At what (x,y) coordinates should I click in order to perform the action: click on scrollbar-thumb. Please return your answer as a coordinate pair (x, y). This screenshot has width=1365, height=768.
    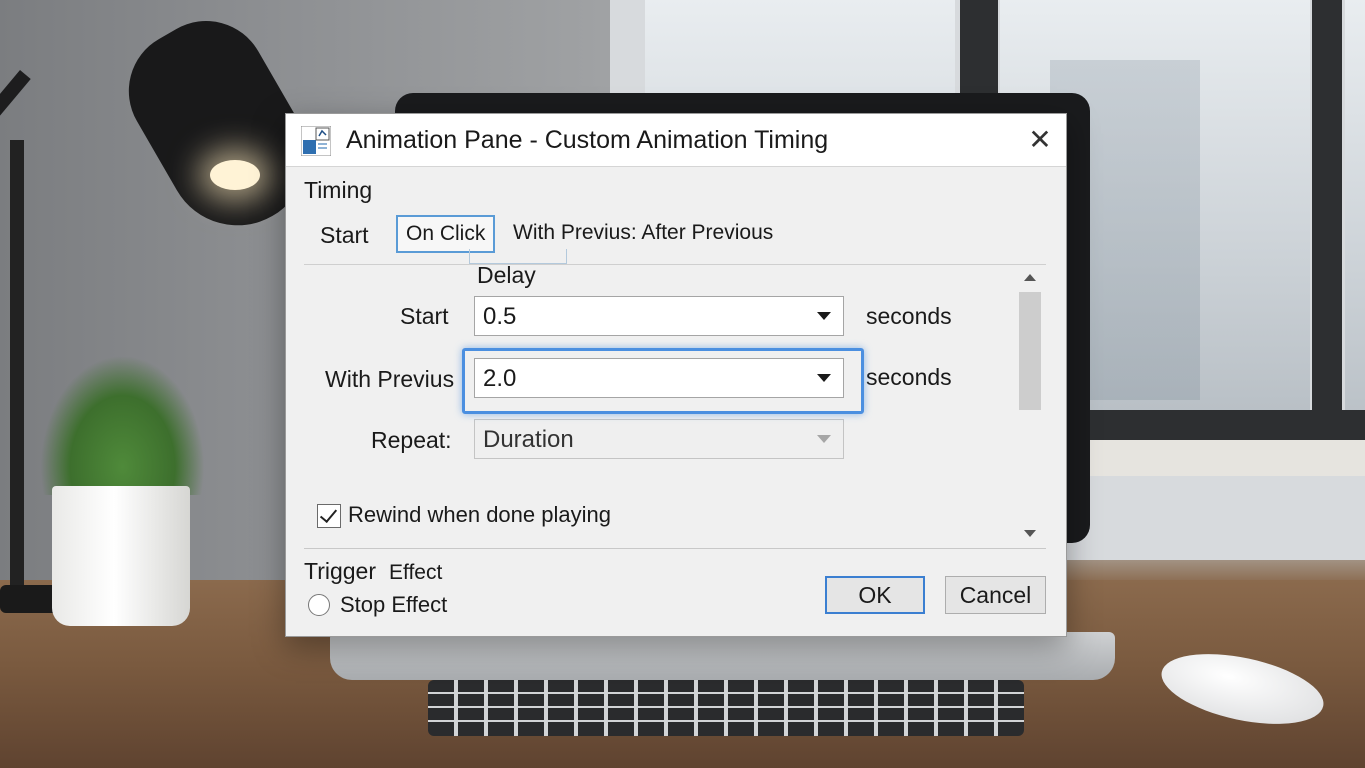
    Looking at the image, I should click on (1030, 351).